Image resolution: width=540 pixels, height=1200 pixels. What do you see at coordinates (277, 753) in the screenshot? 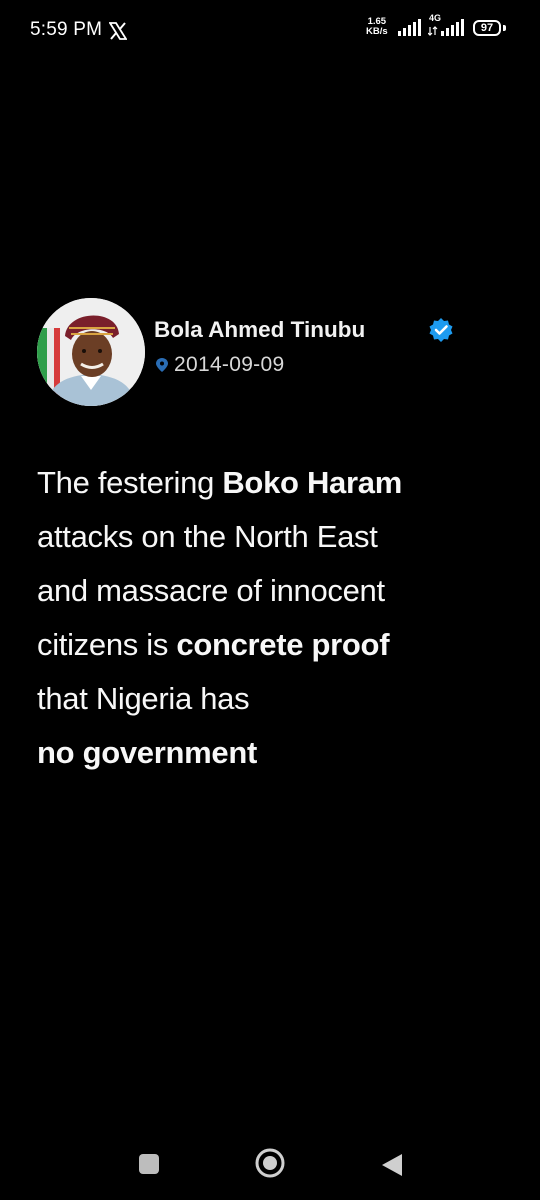
I see `tweet-line-6: no government` at bounding box center [277, 753].